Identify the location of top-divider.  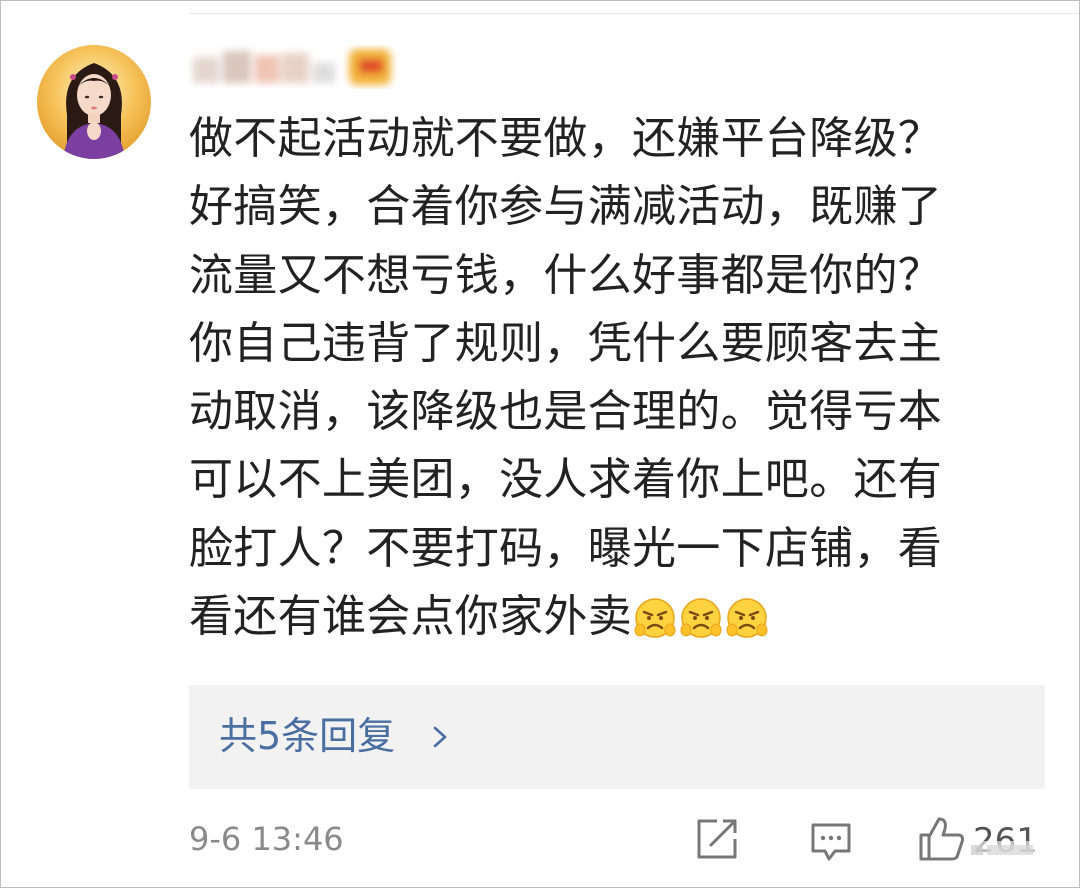
(634, 13).